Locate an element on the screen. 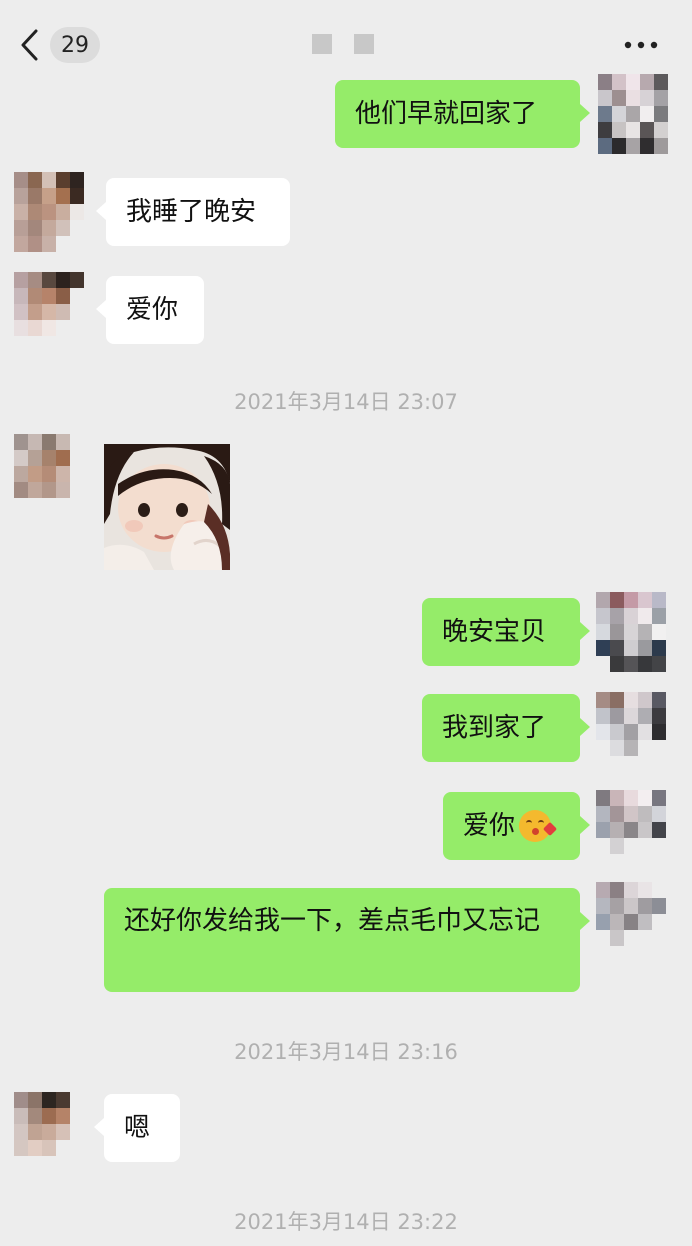 The height and width of the screenshot is (1246, 692). chevron-left-icon is located at coordinates (29, 45).